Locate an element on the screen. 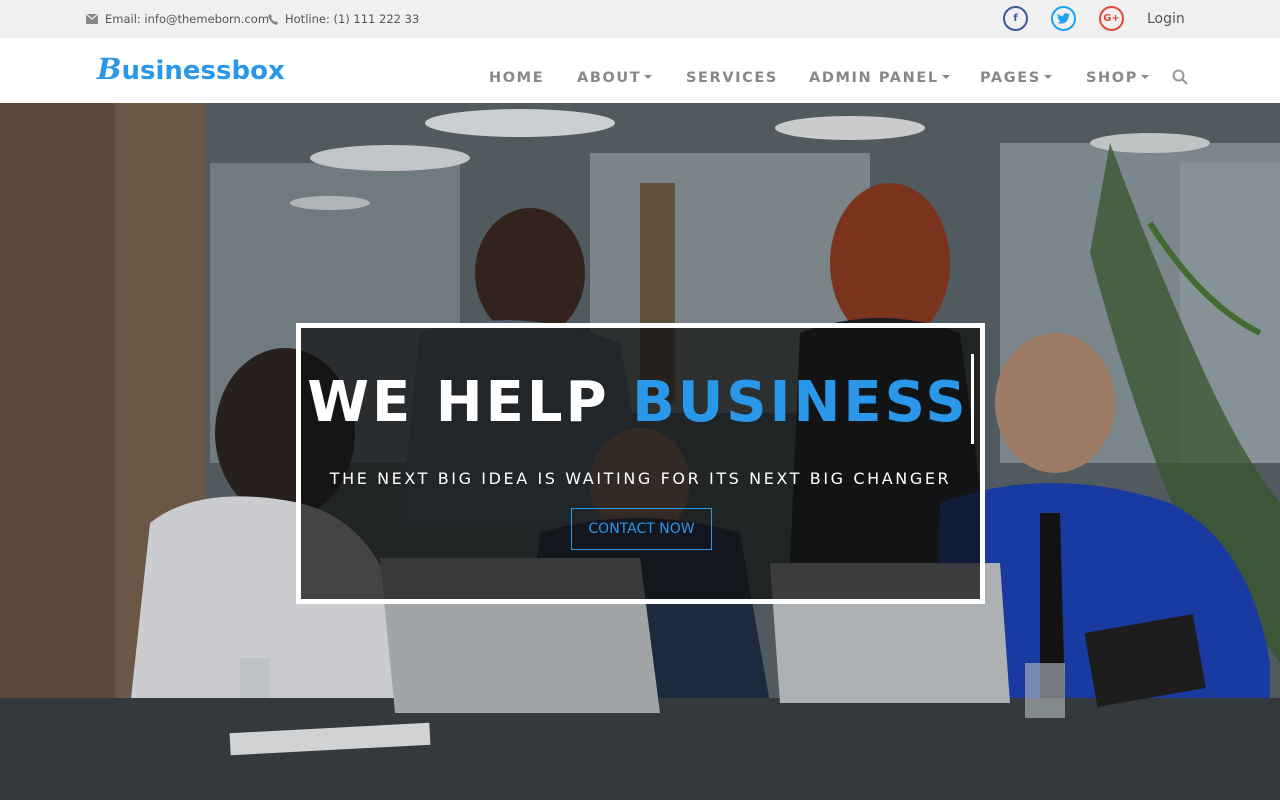 This screenshot has height=800, width=1280. nav-item-label: ADMIN PANEL is located at coordinates (874, 78).